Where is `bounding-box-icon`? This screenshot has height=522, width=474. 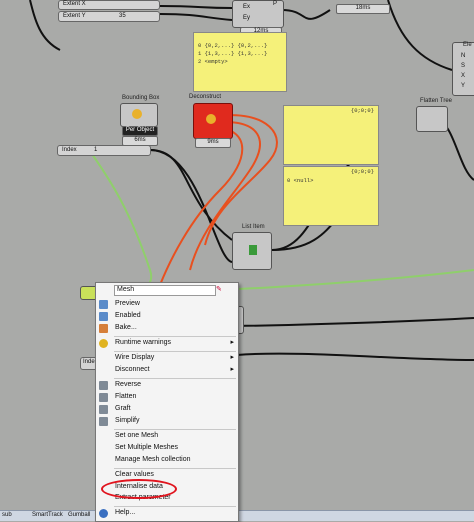 bounding-box-icon is located at coordinates (137, 114).